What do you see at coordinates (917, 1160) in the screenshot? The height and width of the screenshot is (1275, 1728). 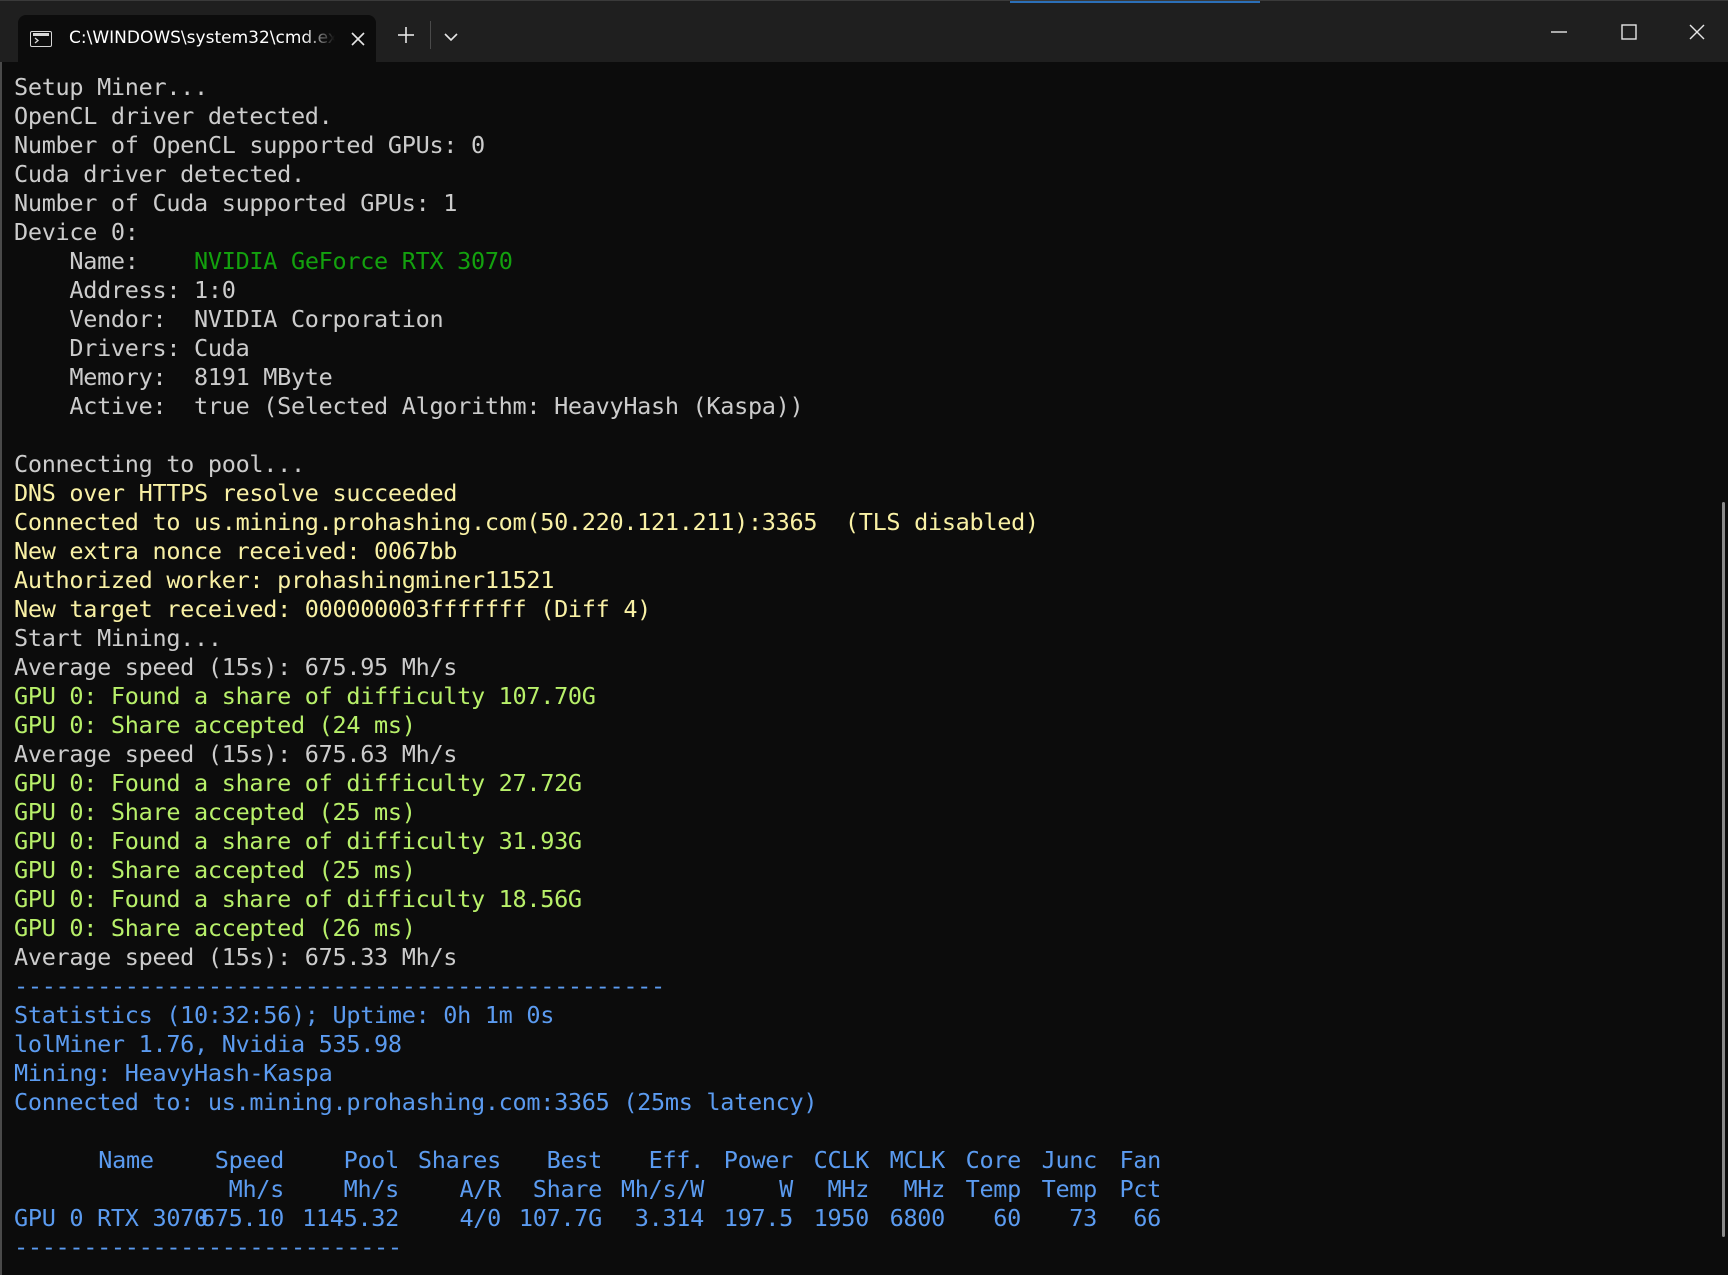 I see `table-cell: MCLK` at bounding box center [917, 1160].